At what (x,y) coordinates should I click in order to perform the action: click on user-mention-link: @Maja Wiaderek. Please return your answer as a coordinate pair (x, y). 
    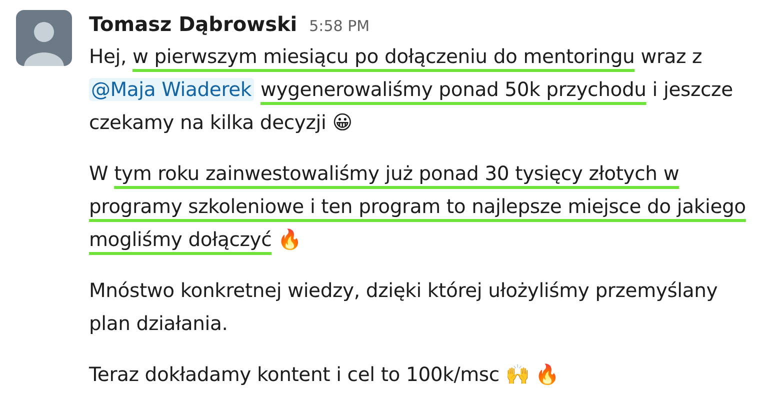
    Looking at the image, I should click on (171, 89).